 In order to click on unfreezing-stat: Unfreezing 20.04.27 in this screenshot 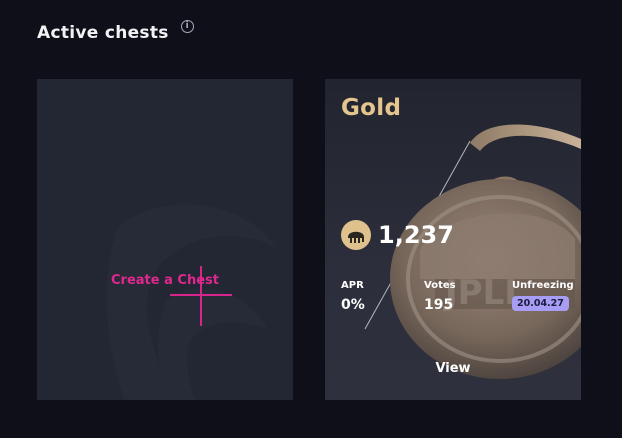, I will do `click(543, 295)`.